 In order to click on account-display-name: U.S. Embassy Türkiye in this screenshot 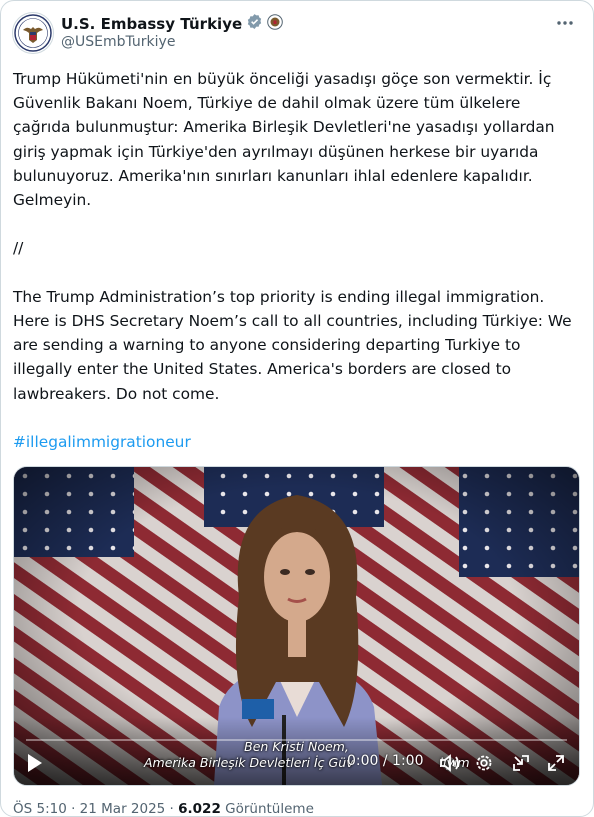, I will do `click(151, 24)`.